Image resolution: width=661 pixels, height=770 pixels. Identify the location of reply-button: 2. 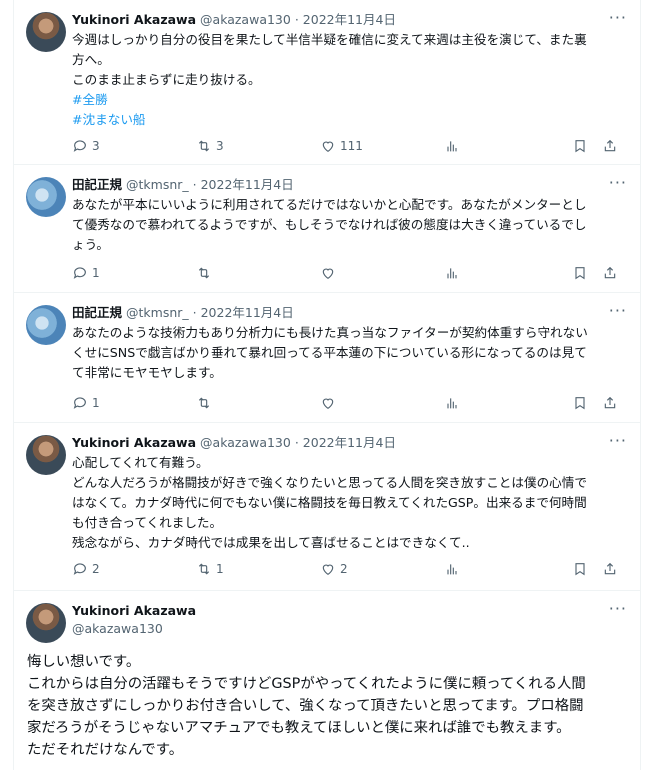
(86, 569).